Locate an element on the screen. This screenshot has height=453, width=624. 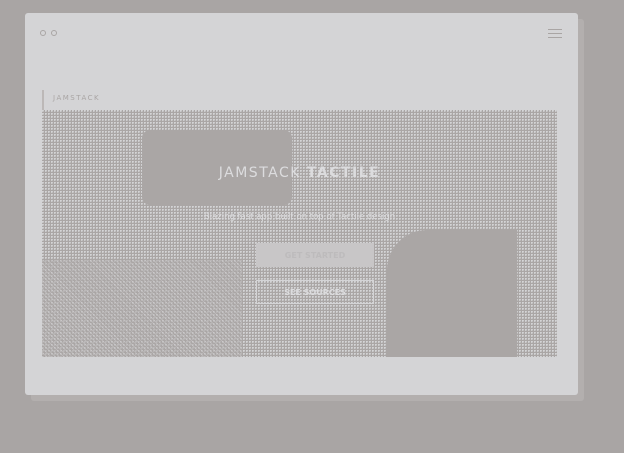
window-controls is located at coordinates (48, 33).